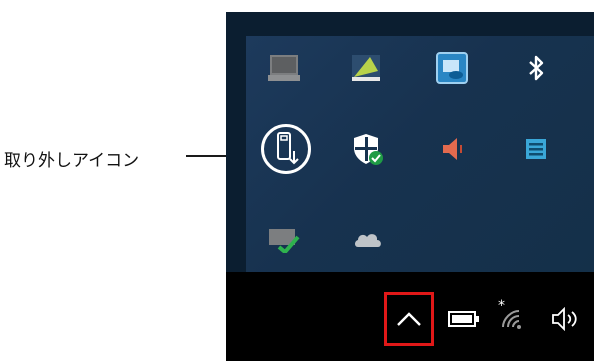  What do you see at coordinates (368, 240) in the screenshot?
I see `onedrive-cloud-icon` at bounding box center [368, 240].